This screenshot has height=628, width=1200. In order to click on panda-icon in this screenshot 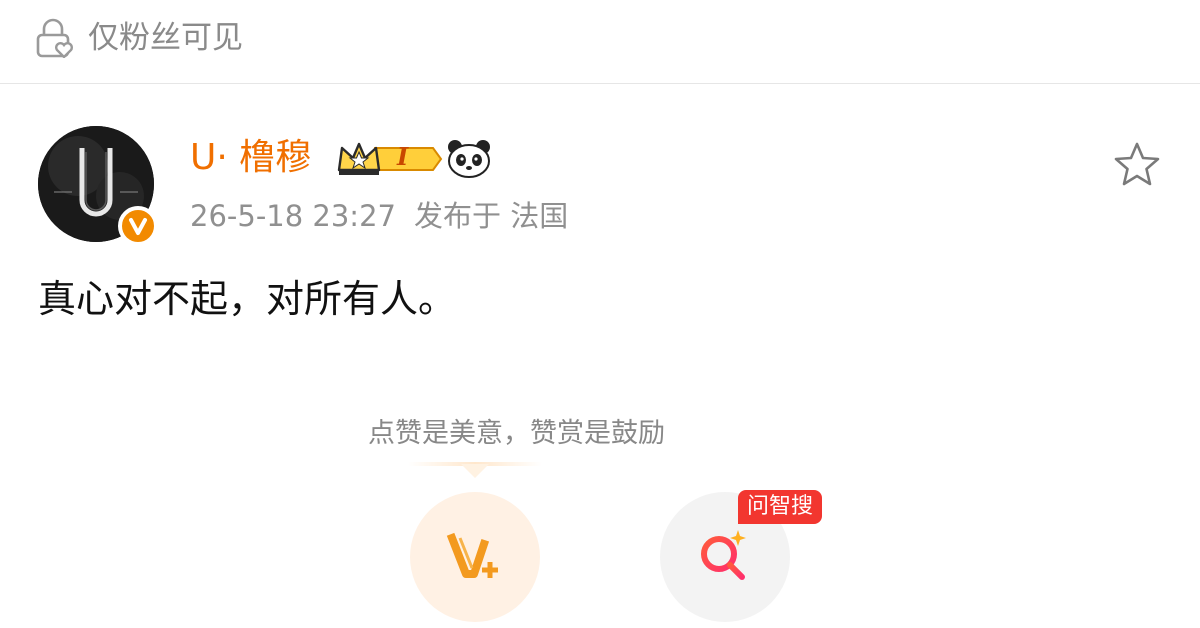, I will do `click(469, 159)`.